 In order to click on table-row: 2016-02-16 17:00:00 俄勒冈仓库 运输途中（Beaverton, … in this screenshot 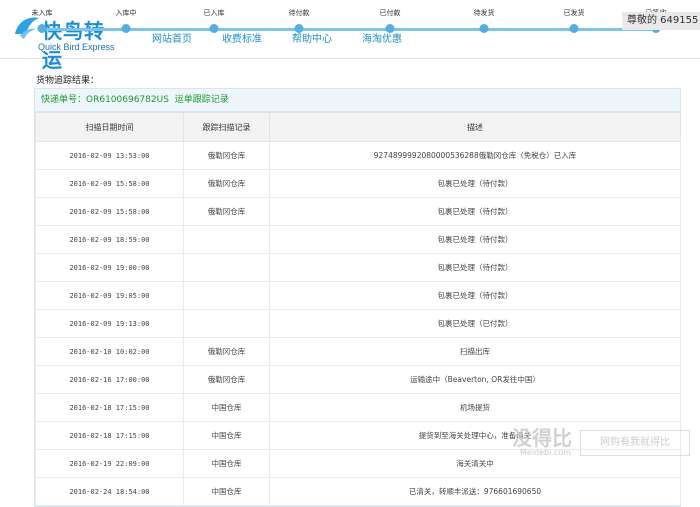, I will do `click(358, 379)`.